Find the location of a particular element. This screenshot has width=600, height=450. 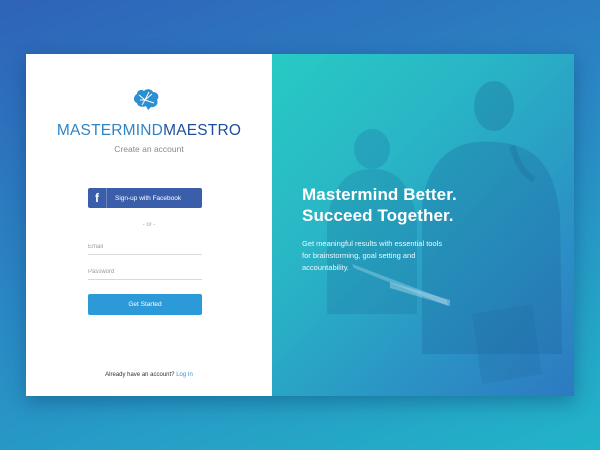

brain-logo-icon is located at coordinates (146, 99).